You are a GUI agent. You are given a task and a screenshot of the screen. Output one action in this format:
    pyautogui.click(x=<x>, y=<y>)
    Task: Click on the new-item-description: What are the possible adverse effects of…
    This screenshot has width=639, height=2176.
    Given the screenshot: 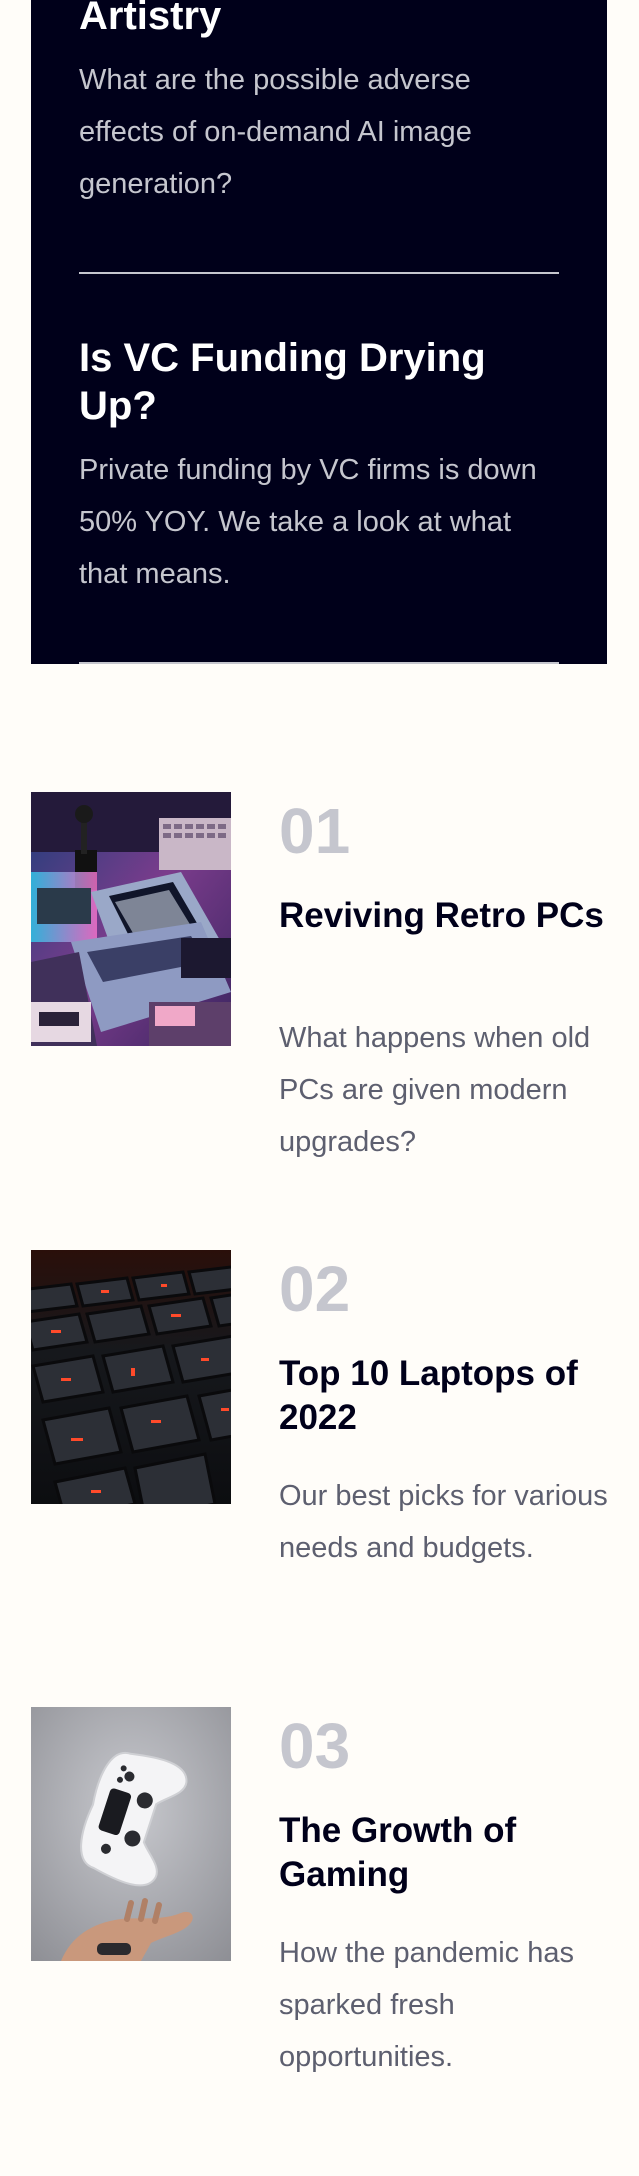 What is the action you would take?
    pyautogui.click(x=275, y=132)
    